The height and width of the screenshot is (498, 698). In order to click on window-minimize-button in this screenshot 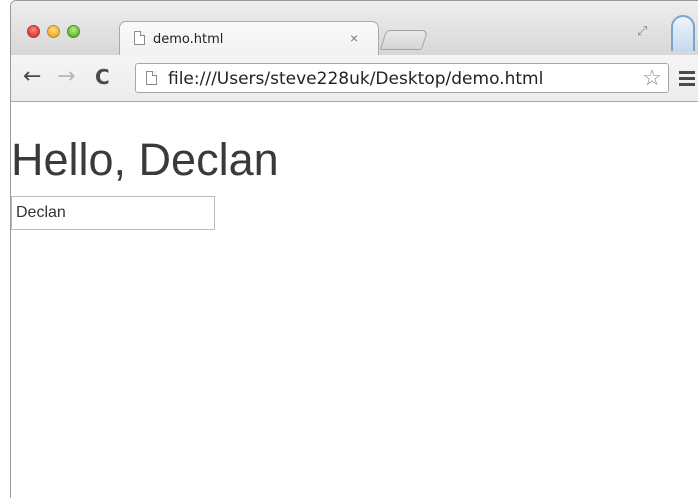, I will do `click(53, 31)`.